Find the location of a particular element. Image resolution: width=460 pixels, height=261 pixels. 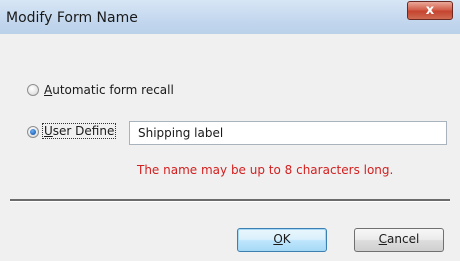

user-define-label: User Define is located at coordinates (79, 131).